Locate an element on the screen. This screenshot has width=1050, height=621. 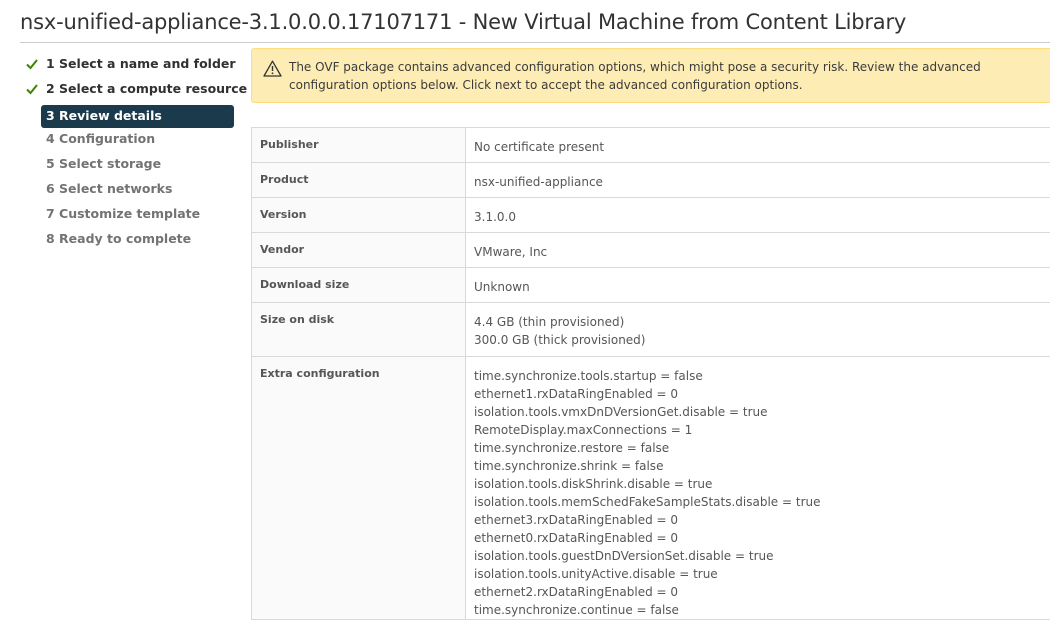
version-value: 3.1.0.0 is located at coordinates (757, 215).